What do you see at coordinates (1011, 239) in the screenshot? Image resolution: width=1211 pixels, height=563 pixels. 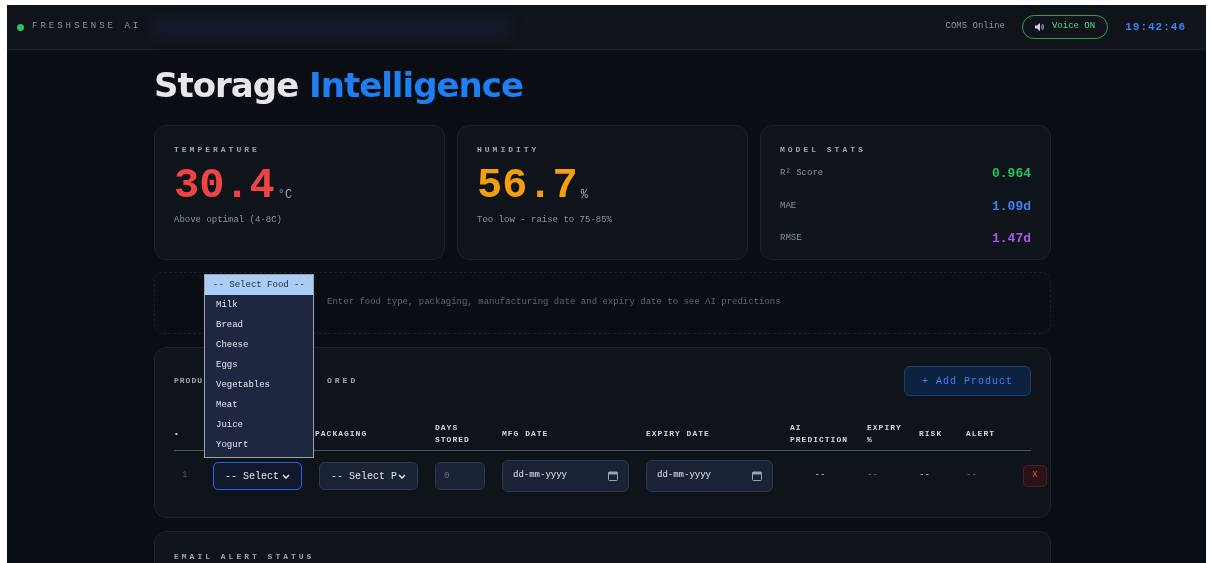 I see `stat-value: 1.47d` at bounding box center [1011, 239].